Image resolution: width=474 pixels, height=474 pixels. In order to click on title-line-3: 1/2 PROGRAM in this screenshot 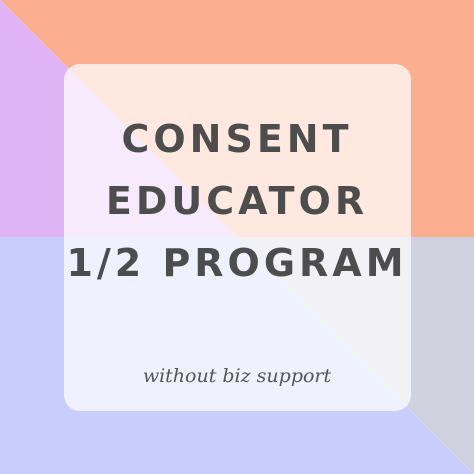, I will do `click(237, 263)`.